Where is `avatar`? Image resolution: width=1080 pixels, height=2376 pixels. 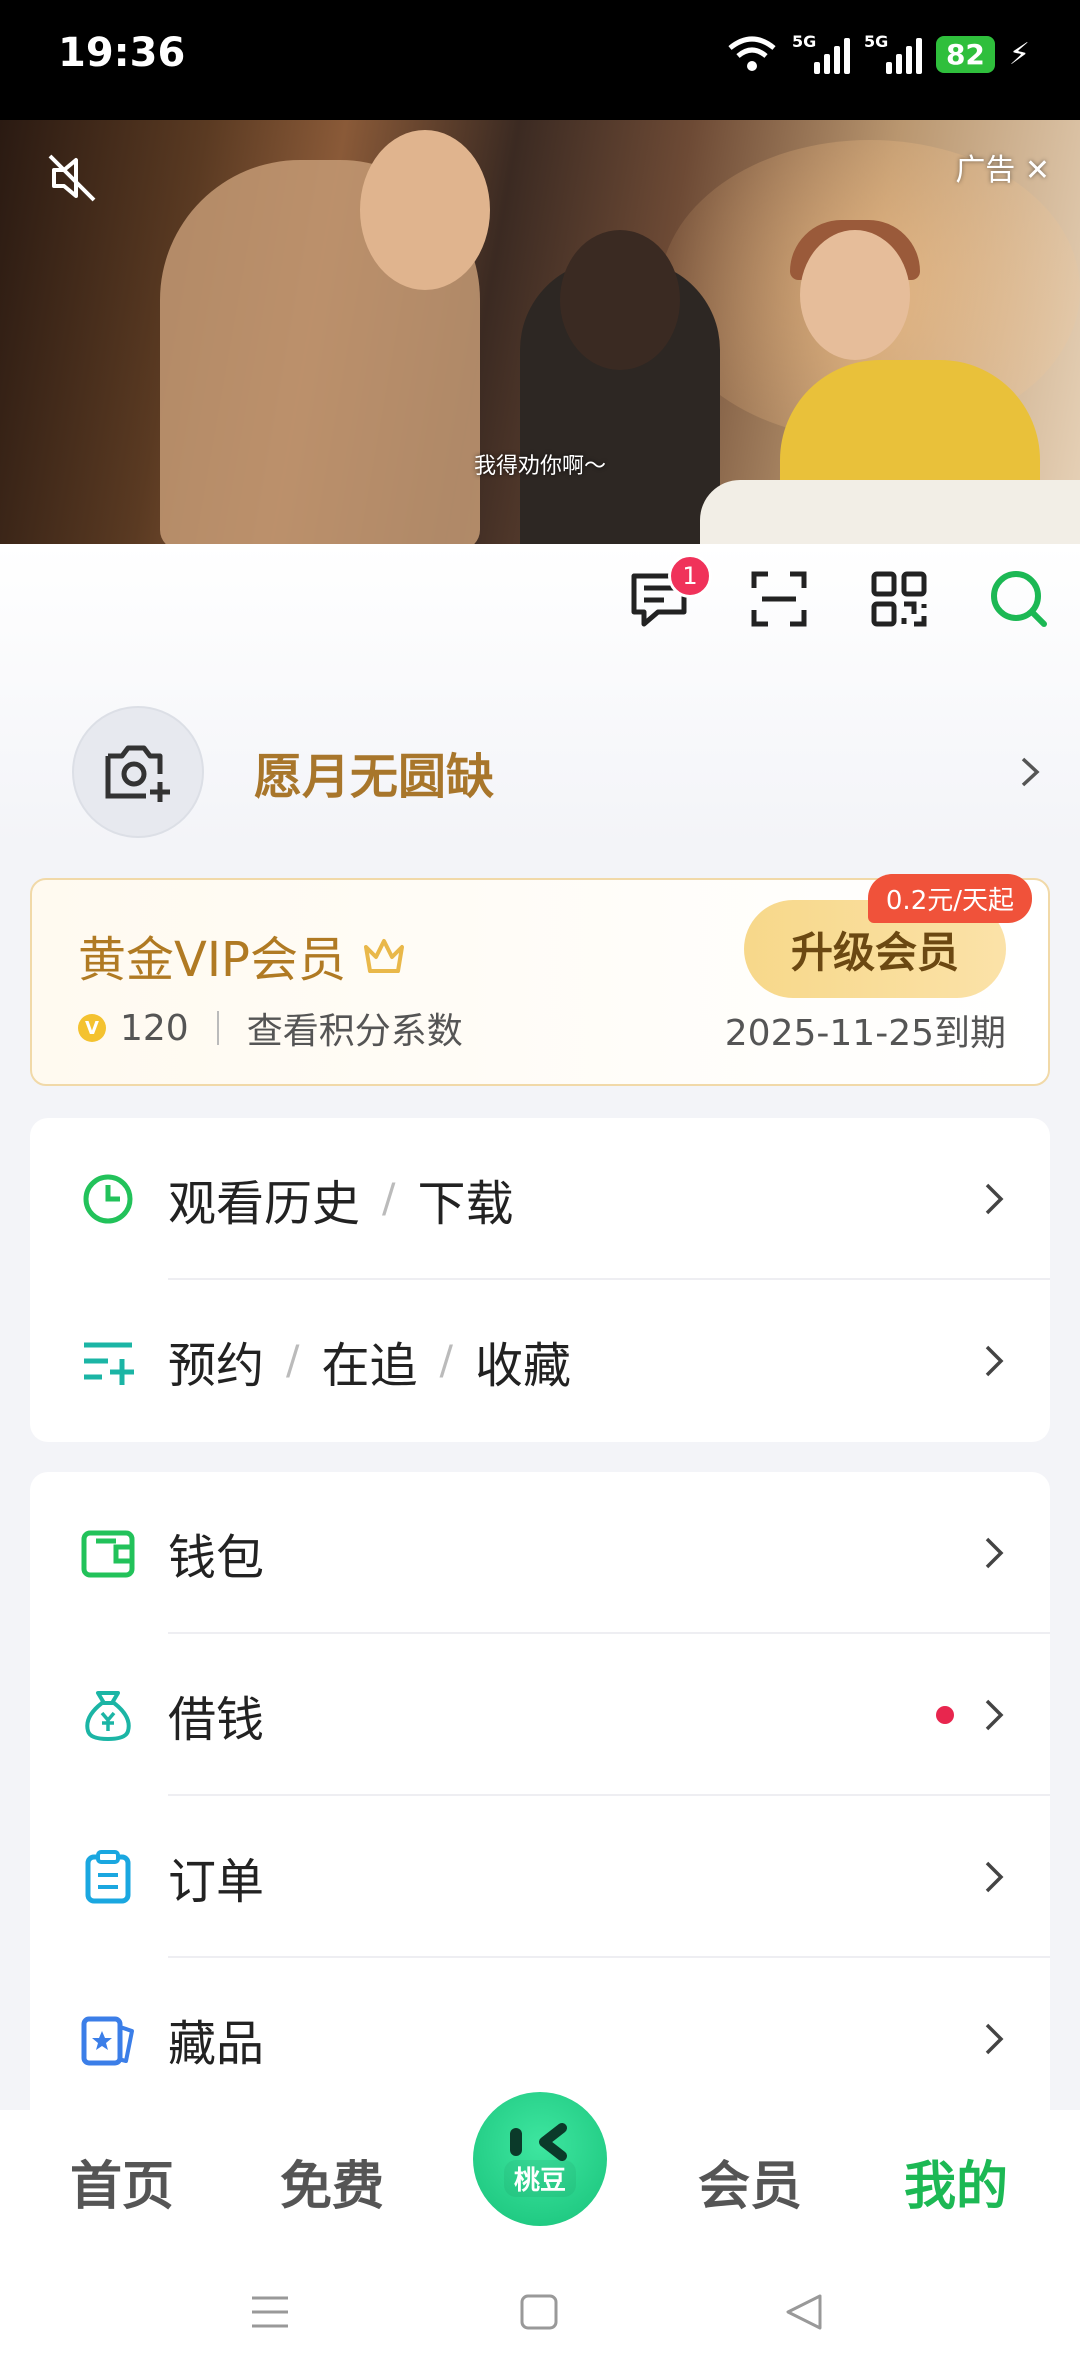
avatar is located at coordinates (138, 772).